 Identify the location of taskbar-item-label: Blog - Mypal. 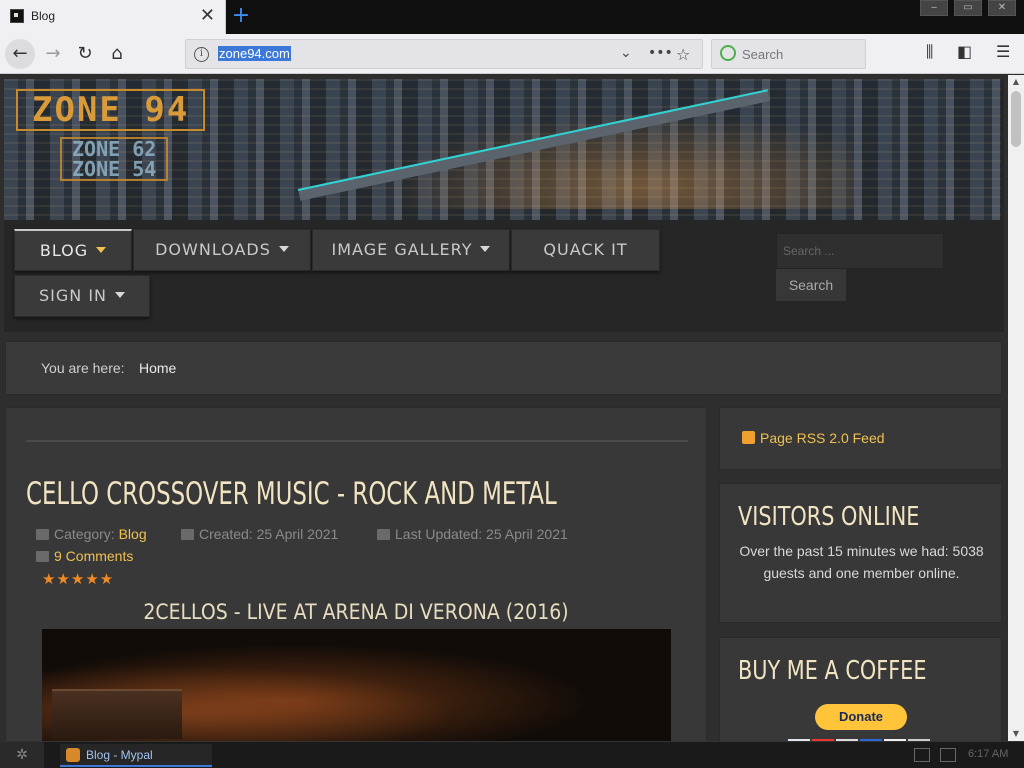
(119, 755).